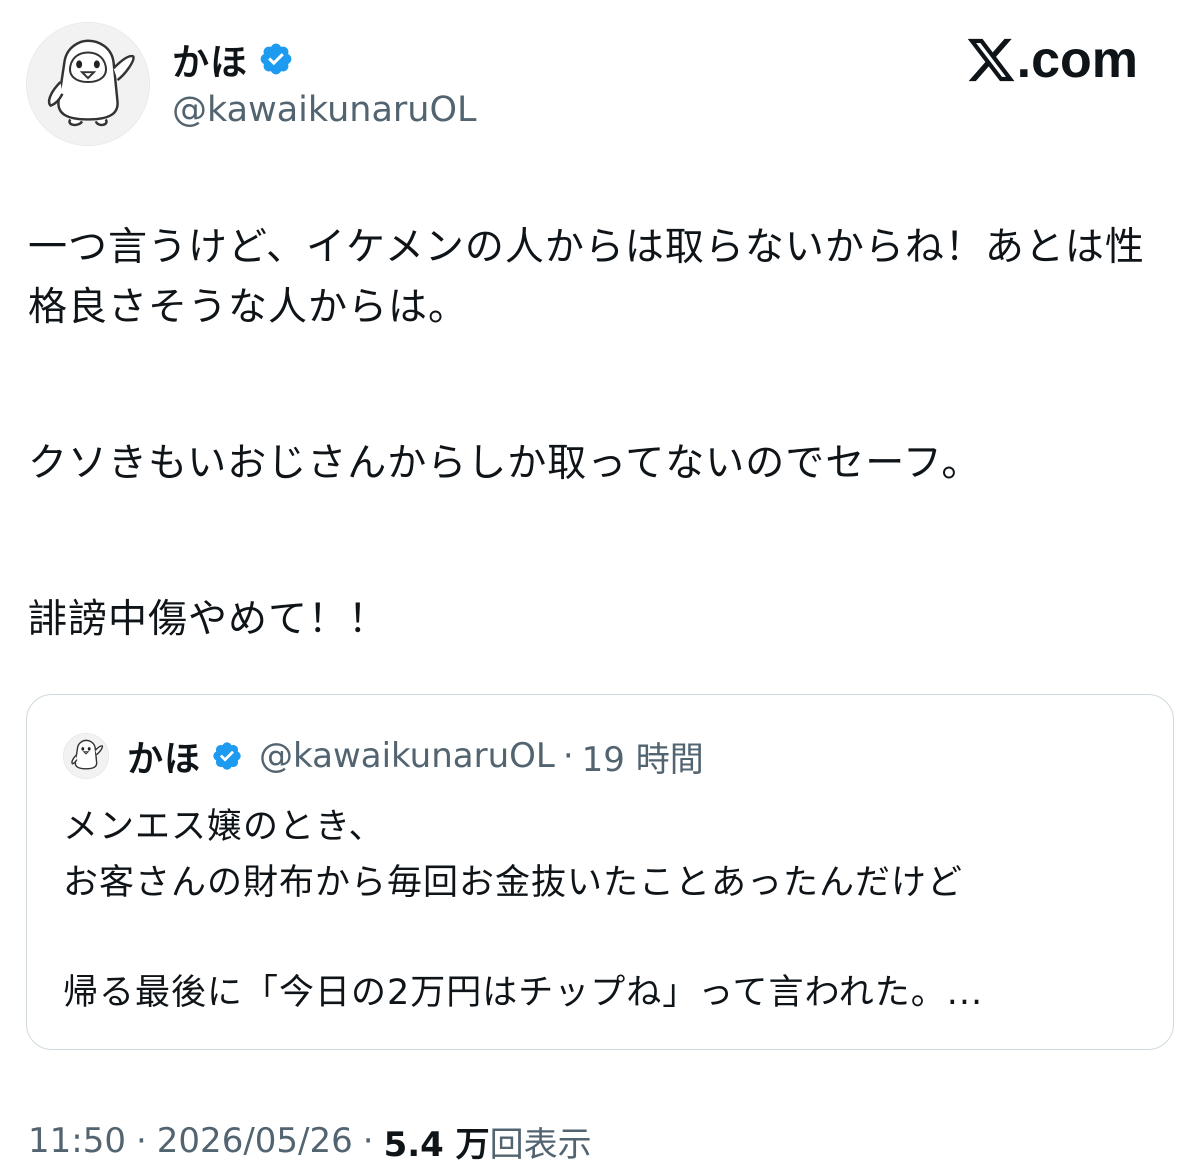  I want to click on quoted-author-handle: @kawaikunaruOL, so click(407, 756).